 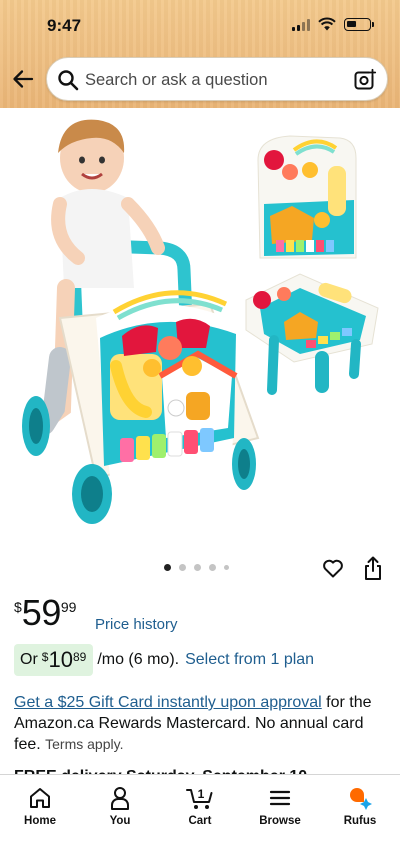 I want to click on search-bar: Search or ask a question, so click(x=217, y=79).